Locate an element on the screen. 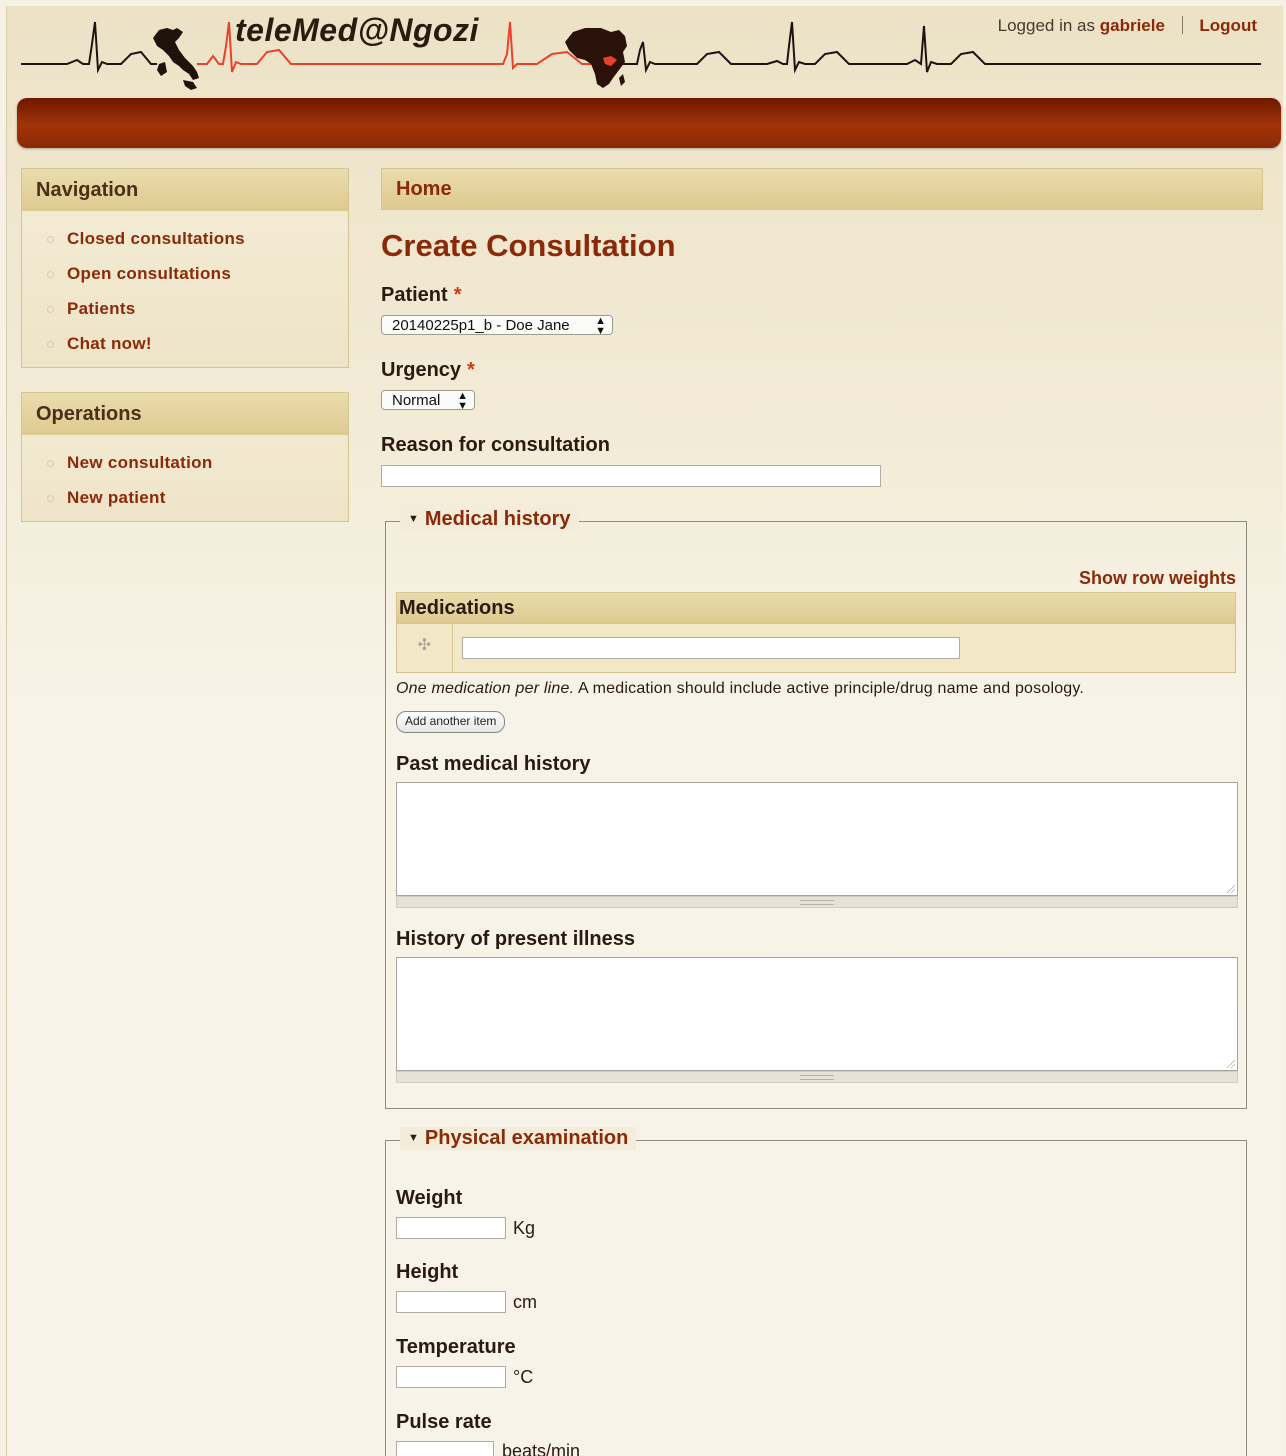 Image resolution: width=1286 pixels, height=1456 pixels. nav-item-open-consultations: Open consultations is located at coordinates (185, 273).